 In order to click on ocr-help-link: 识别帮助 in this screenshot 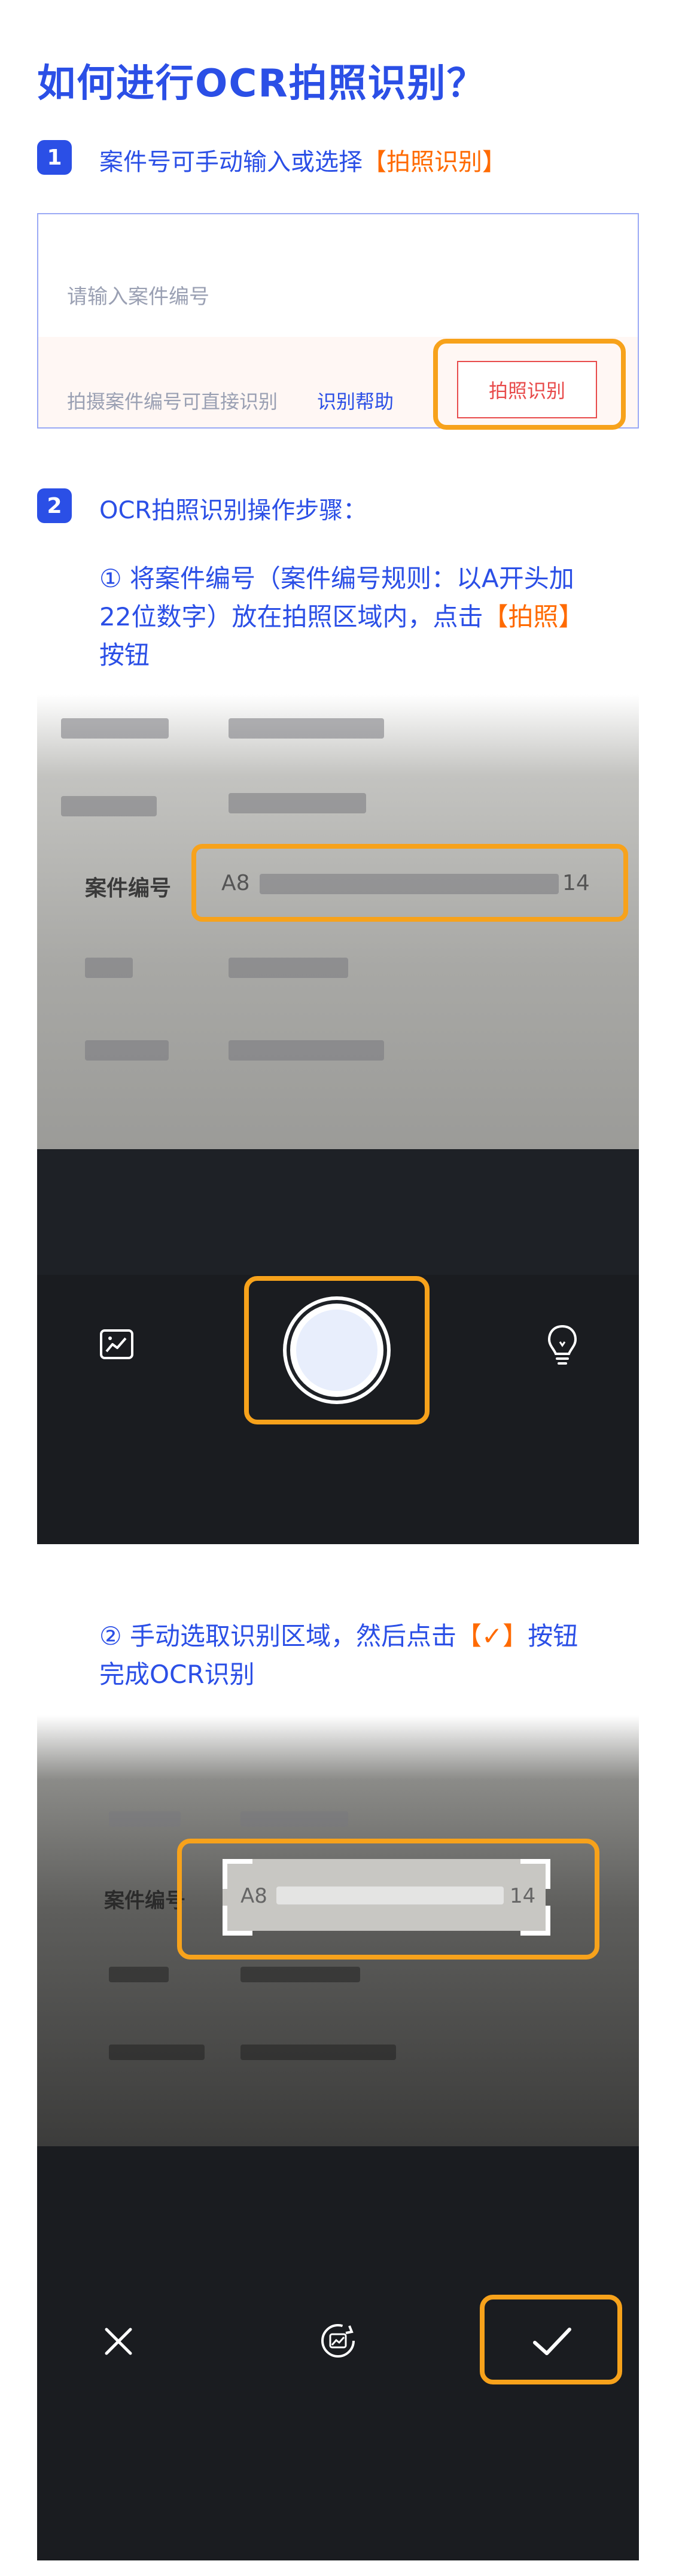, I will do `click(356, 400)`.